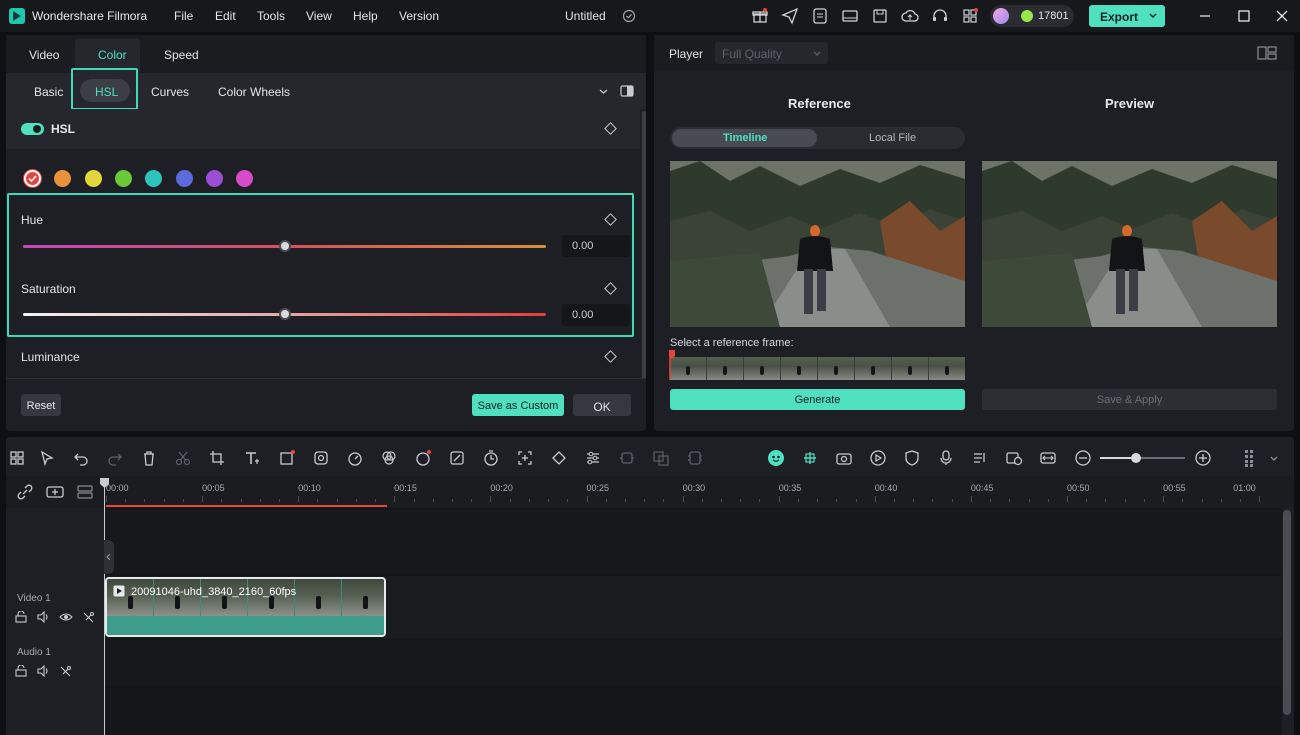 Image resolution: width=1300 pixels, height=735 pixels. What do you see at coordinates (627, 458) in the screenshot?
I see `stabilize-icon` at bounding box center [627, 458].